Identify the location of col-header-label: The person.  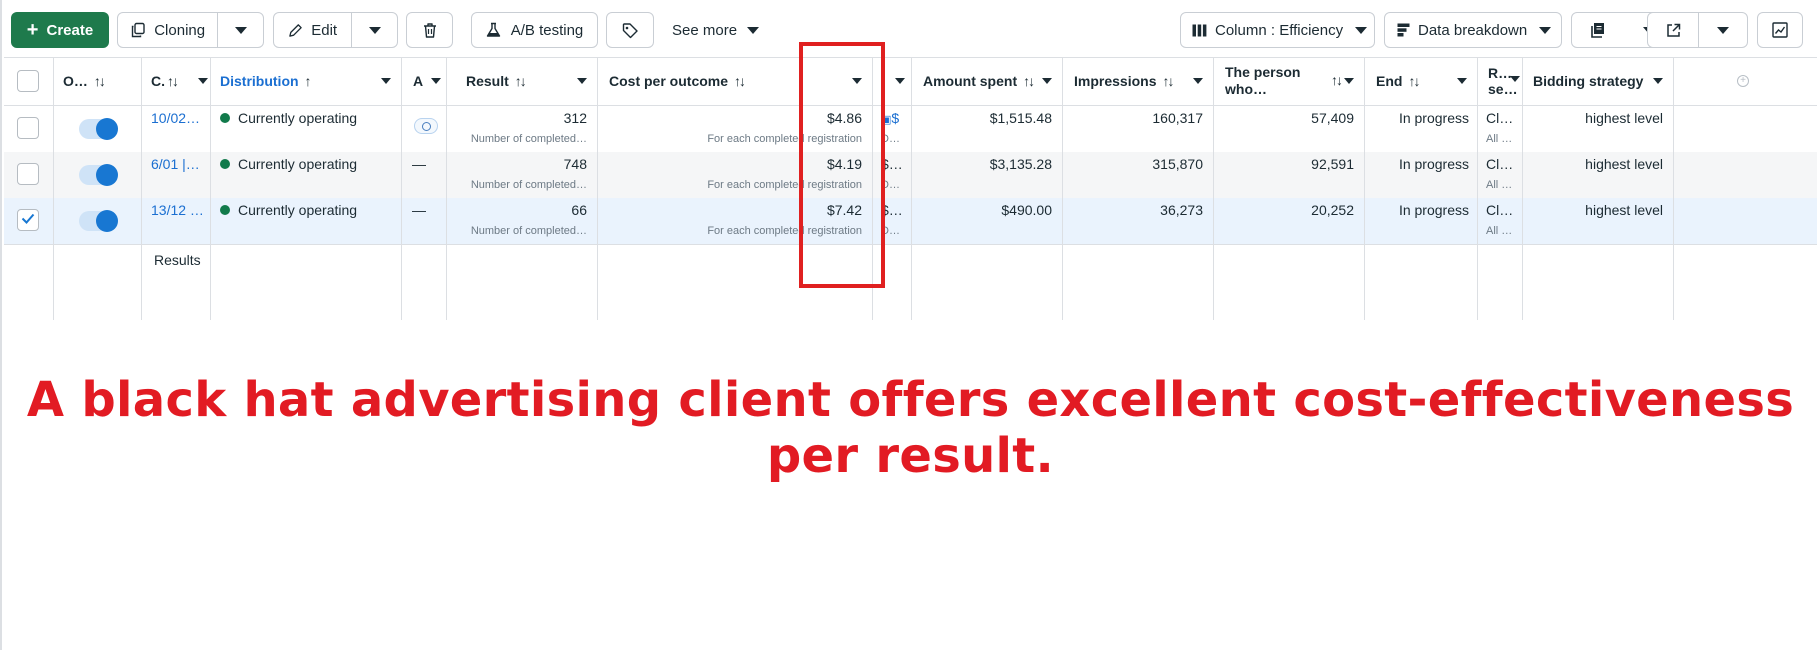
(1263, 72).